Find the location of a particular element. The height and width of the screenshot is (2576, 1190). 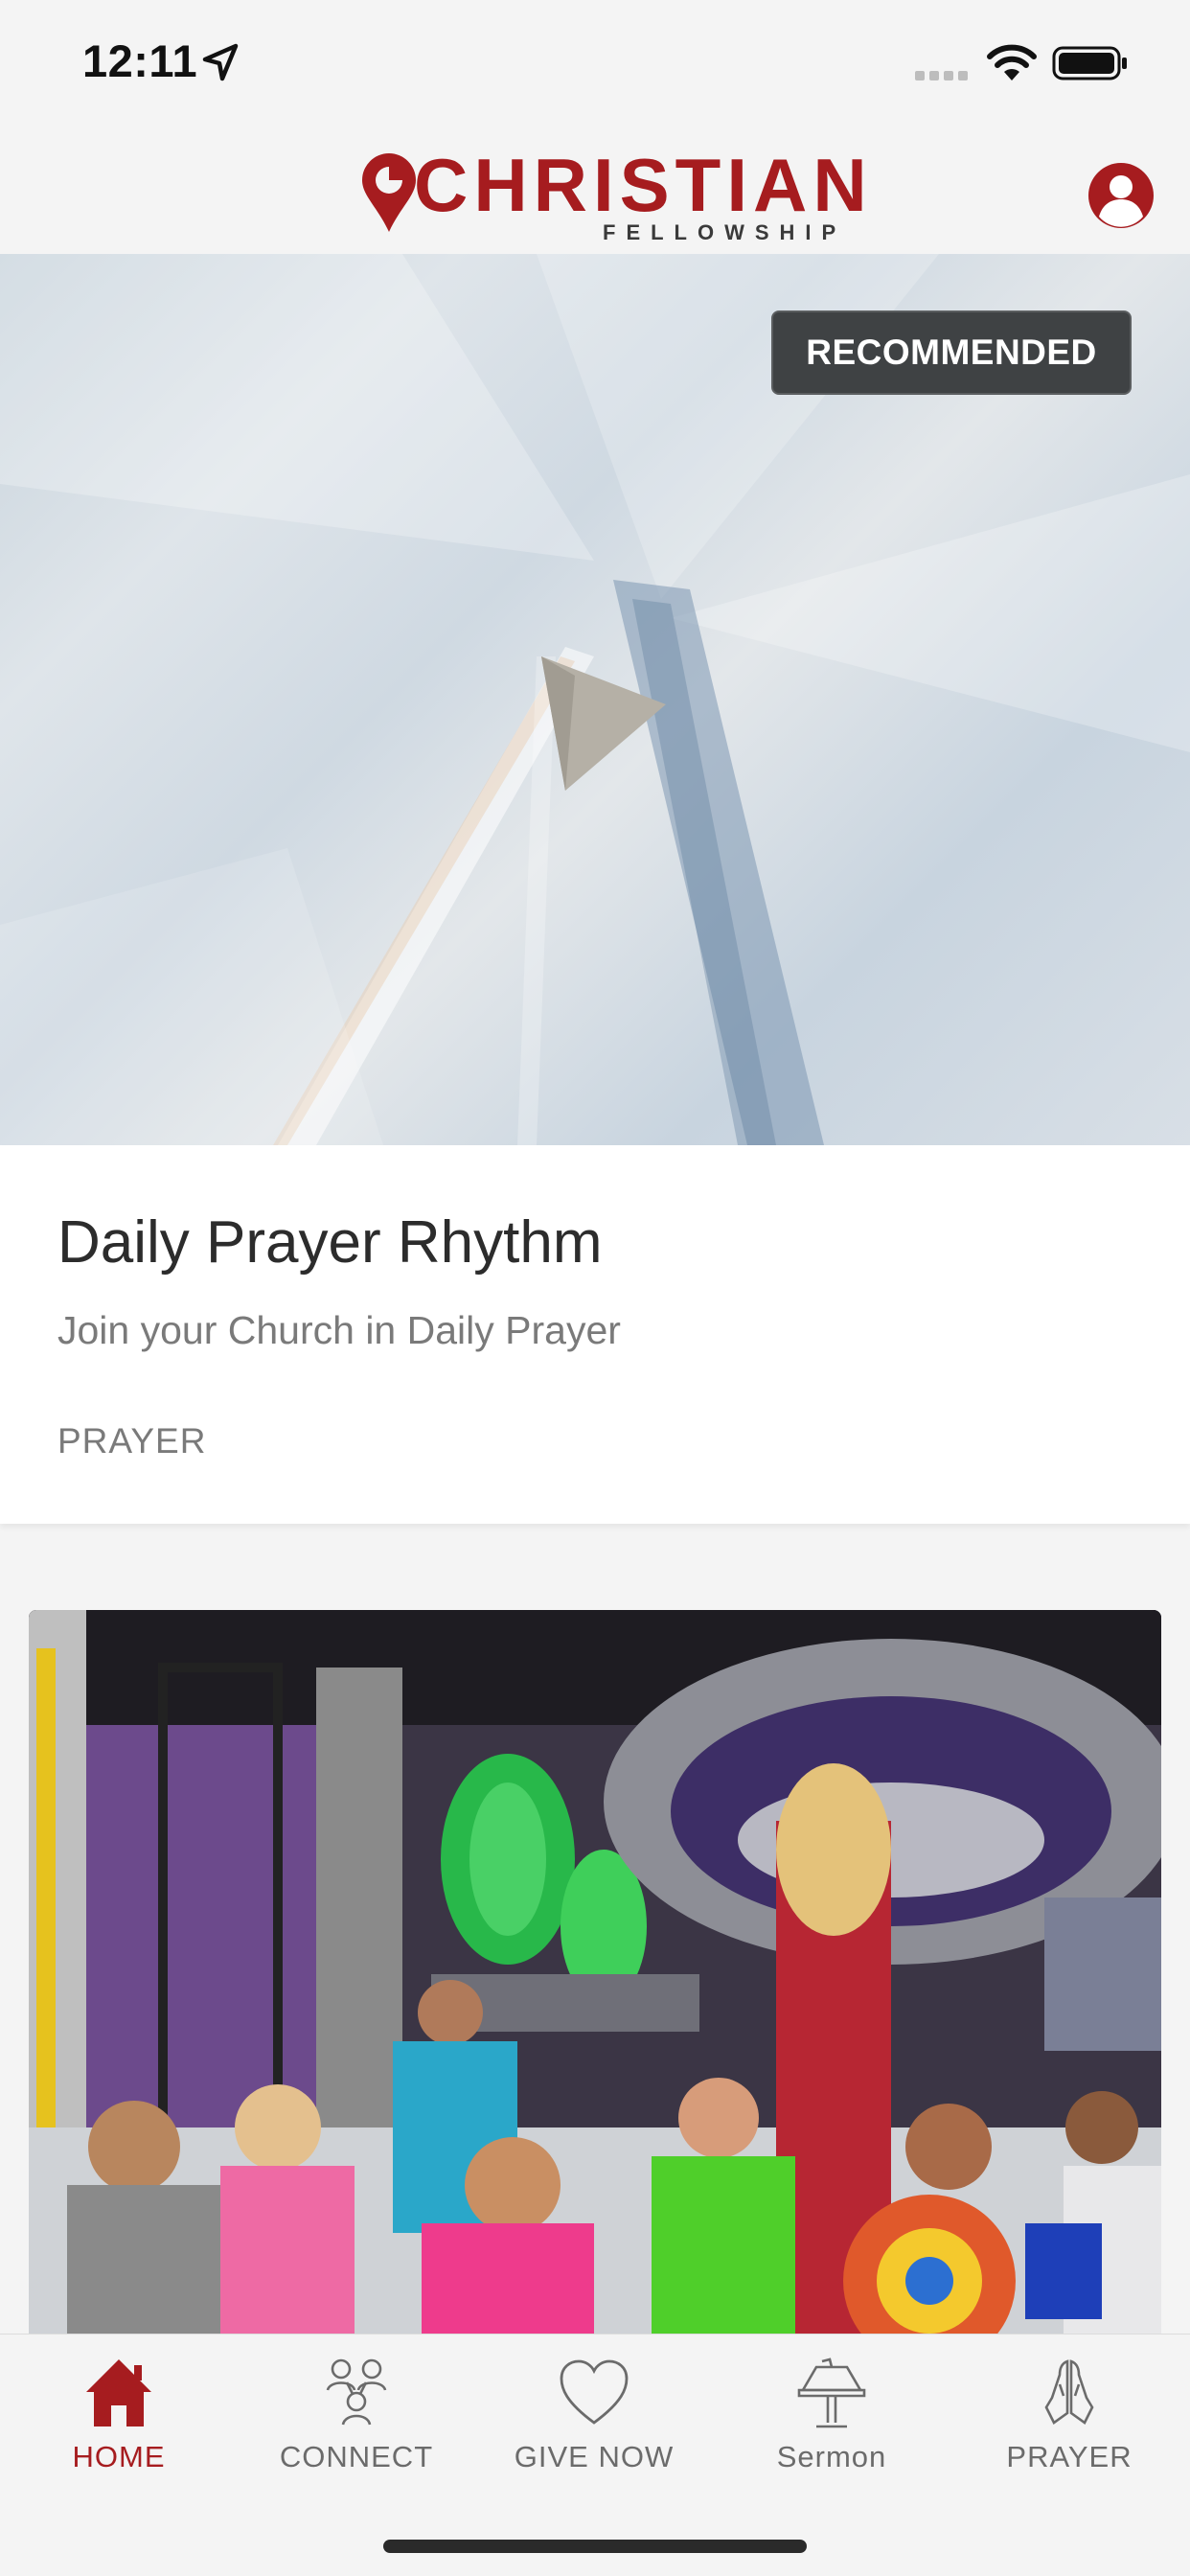

church-logo: CHRISTIAN FELLOWSHIP is located at coordinates (614, 194).